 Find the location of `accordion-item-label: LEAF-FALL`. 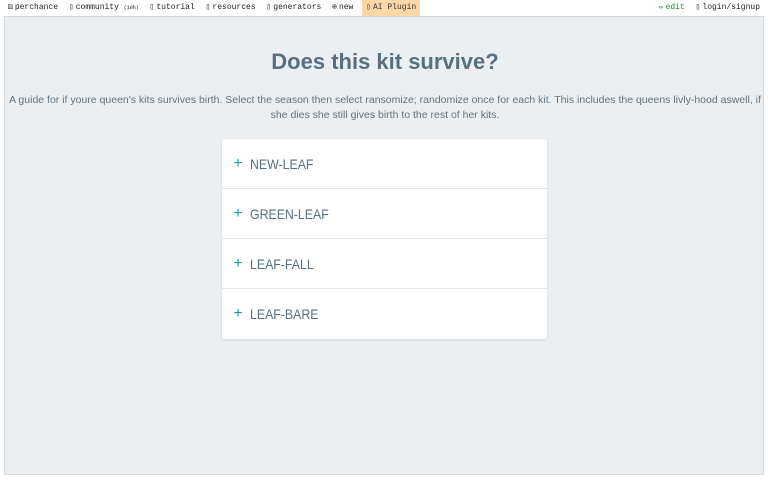

accordion-item-label: LEAF-FALL is located at coordinates (282, 263).